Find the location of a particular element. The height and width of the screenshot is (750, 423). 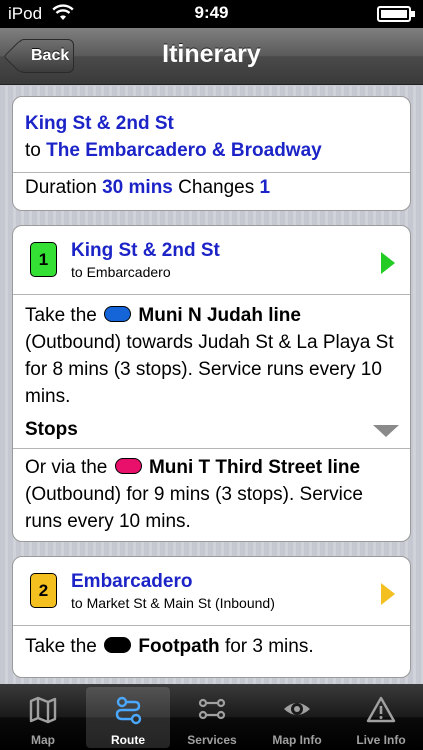

leg-number-badge: 1 is located at coordinates (43, 259).